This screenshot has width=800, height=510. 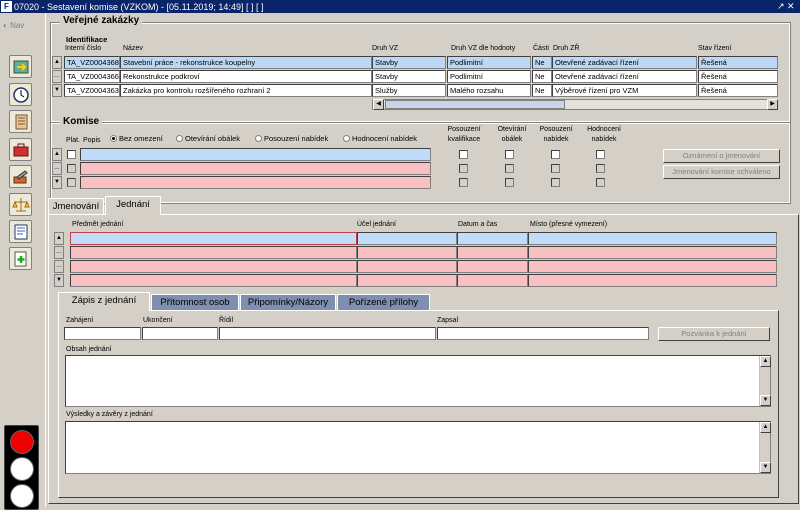 What do you see at coordinates (20, 66) in the screenshot?
I see `transfer-icon` at bounding box center [20, 66].